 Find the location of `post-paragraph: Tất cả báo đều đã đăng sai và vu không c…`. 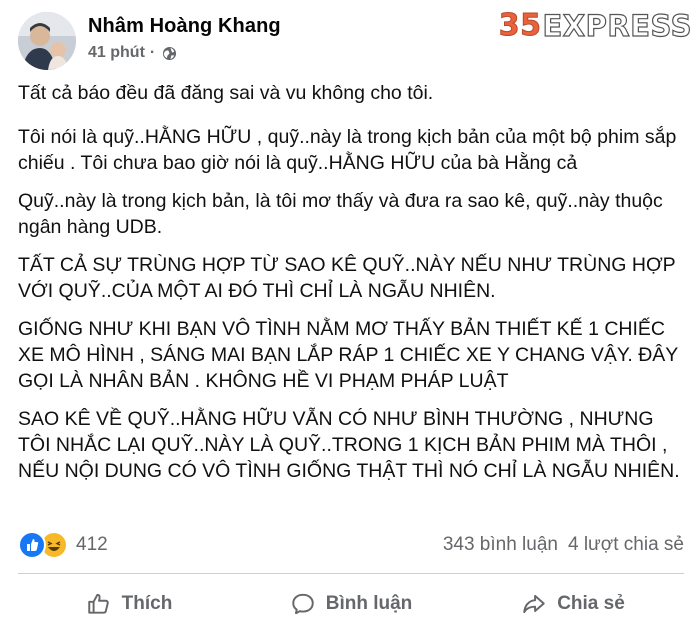

post-paragraph: Tất cả báo đều đã đăng sai và vu không c… is located at coordinates (226, 93).